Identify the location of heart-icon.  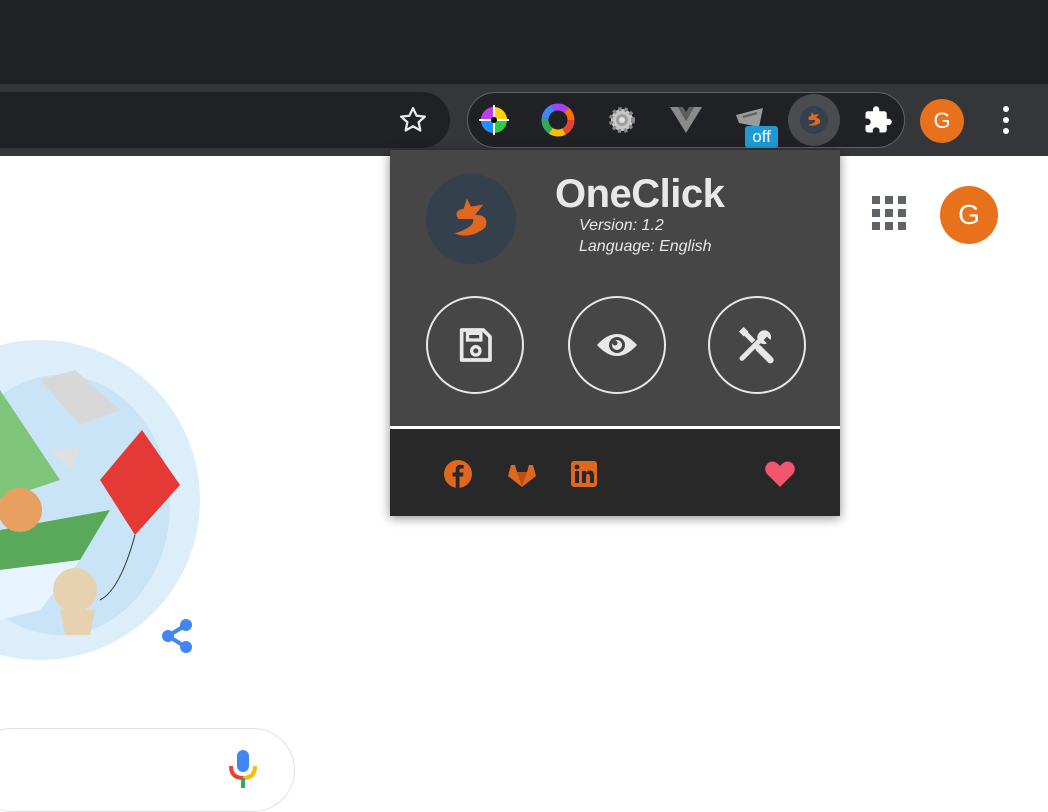
(780, 474).